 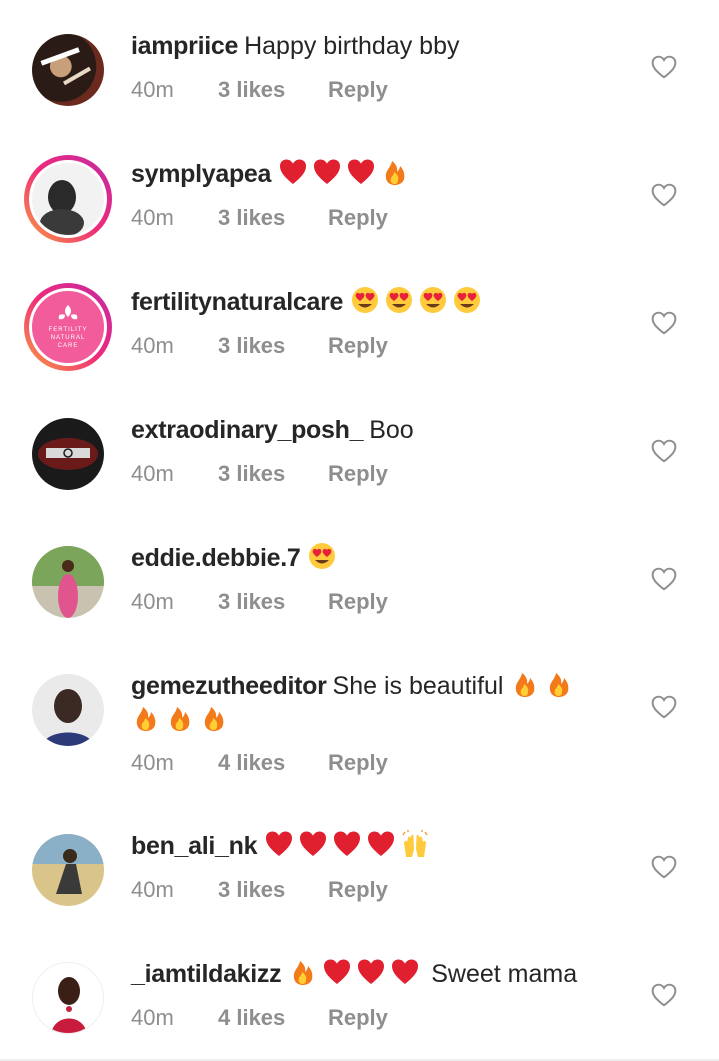 I want to click on comment-text: extraodinary_posh_ Boo, so click(x=370, y=430).